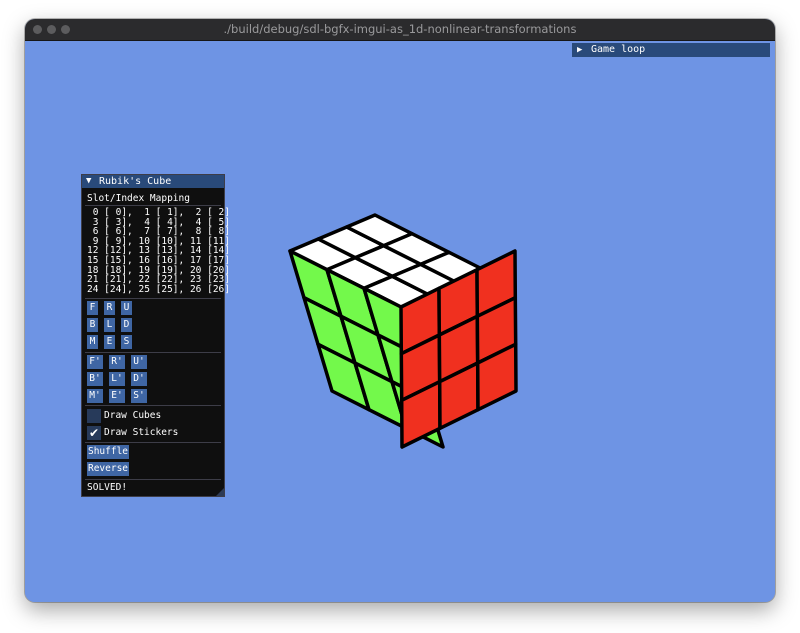  Describe the element at coordinates (108, 469) in the screenshot. I see `reverse-button: Reverse` at that location.